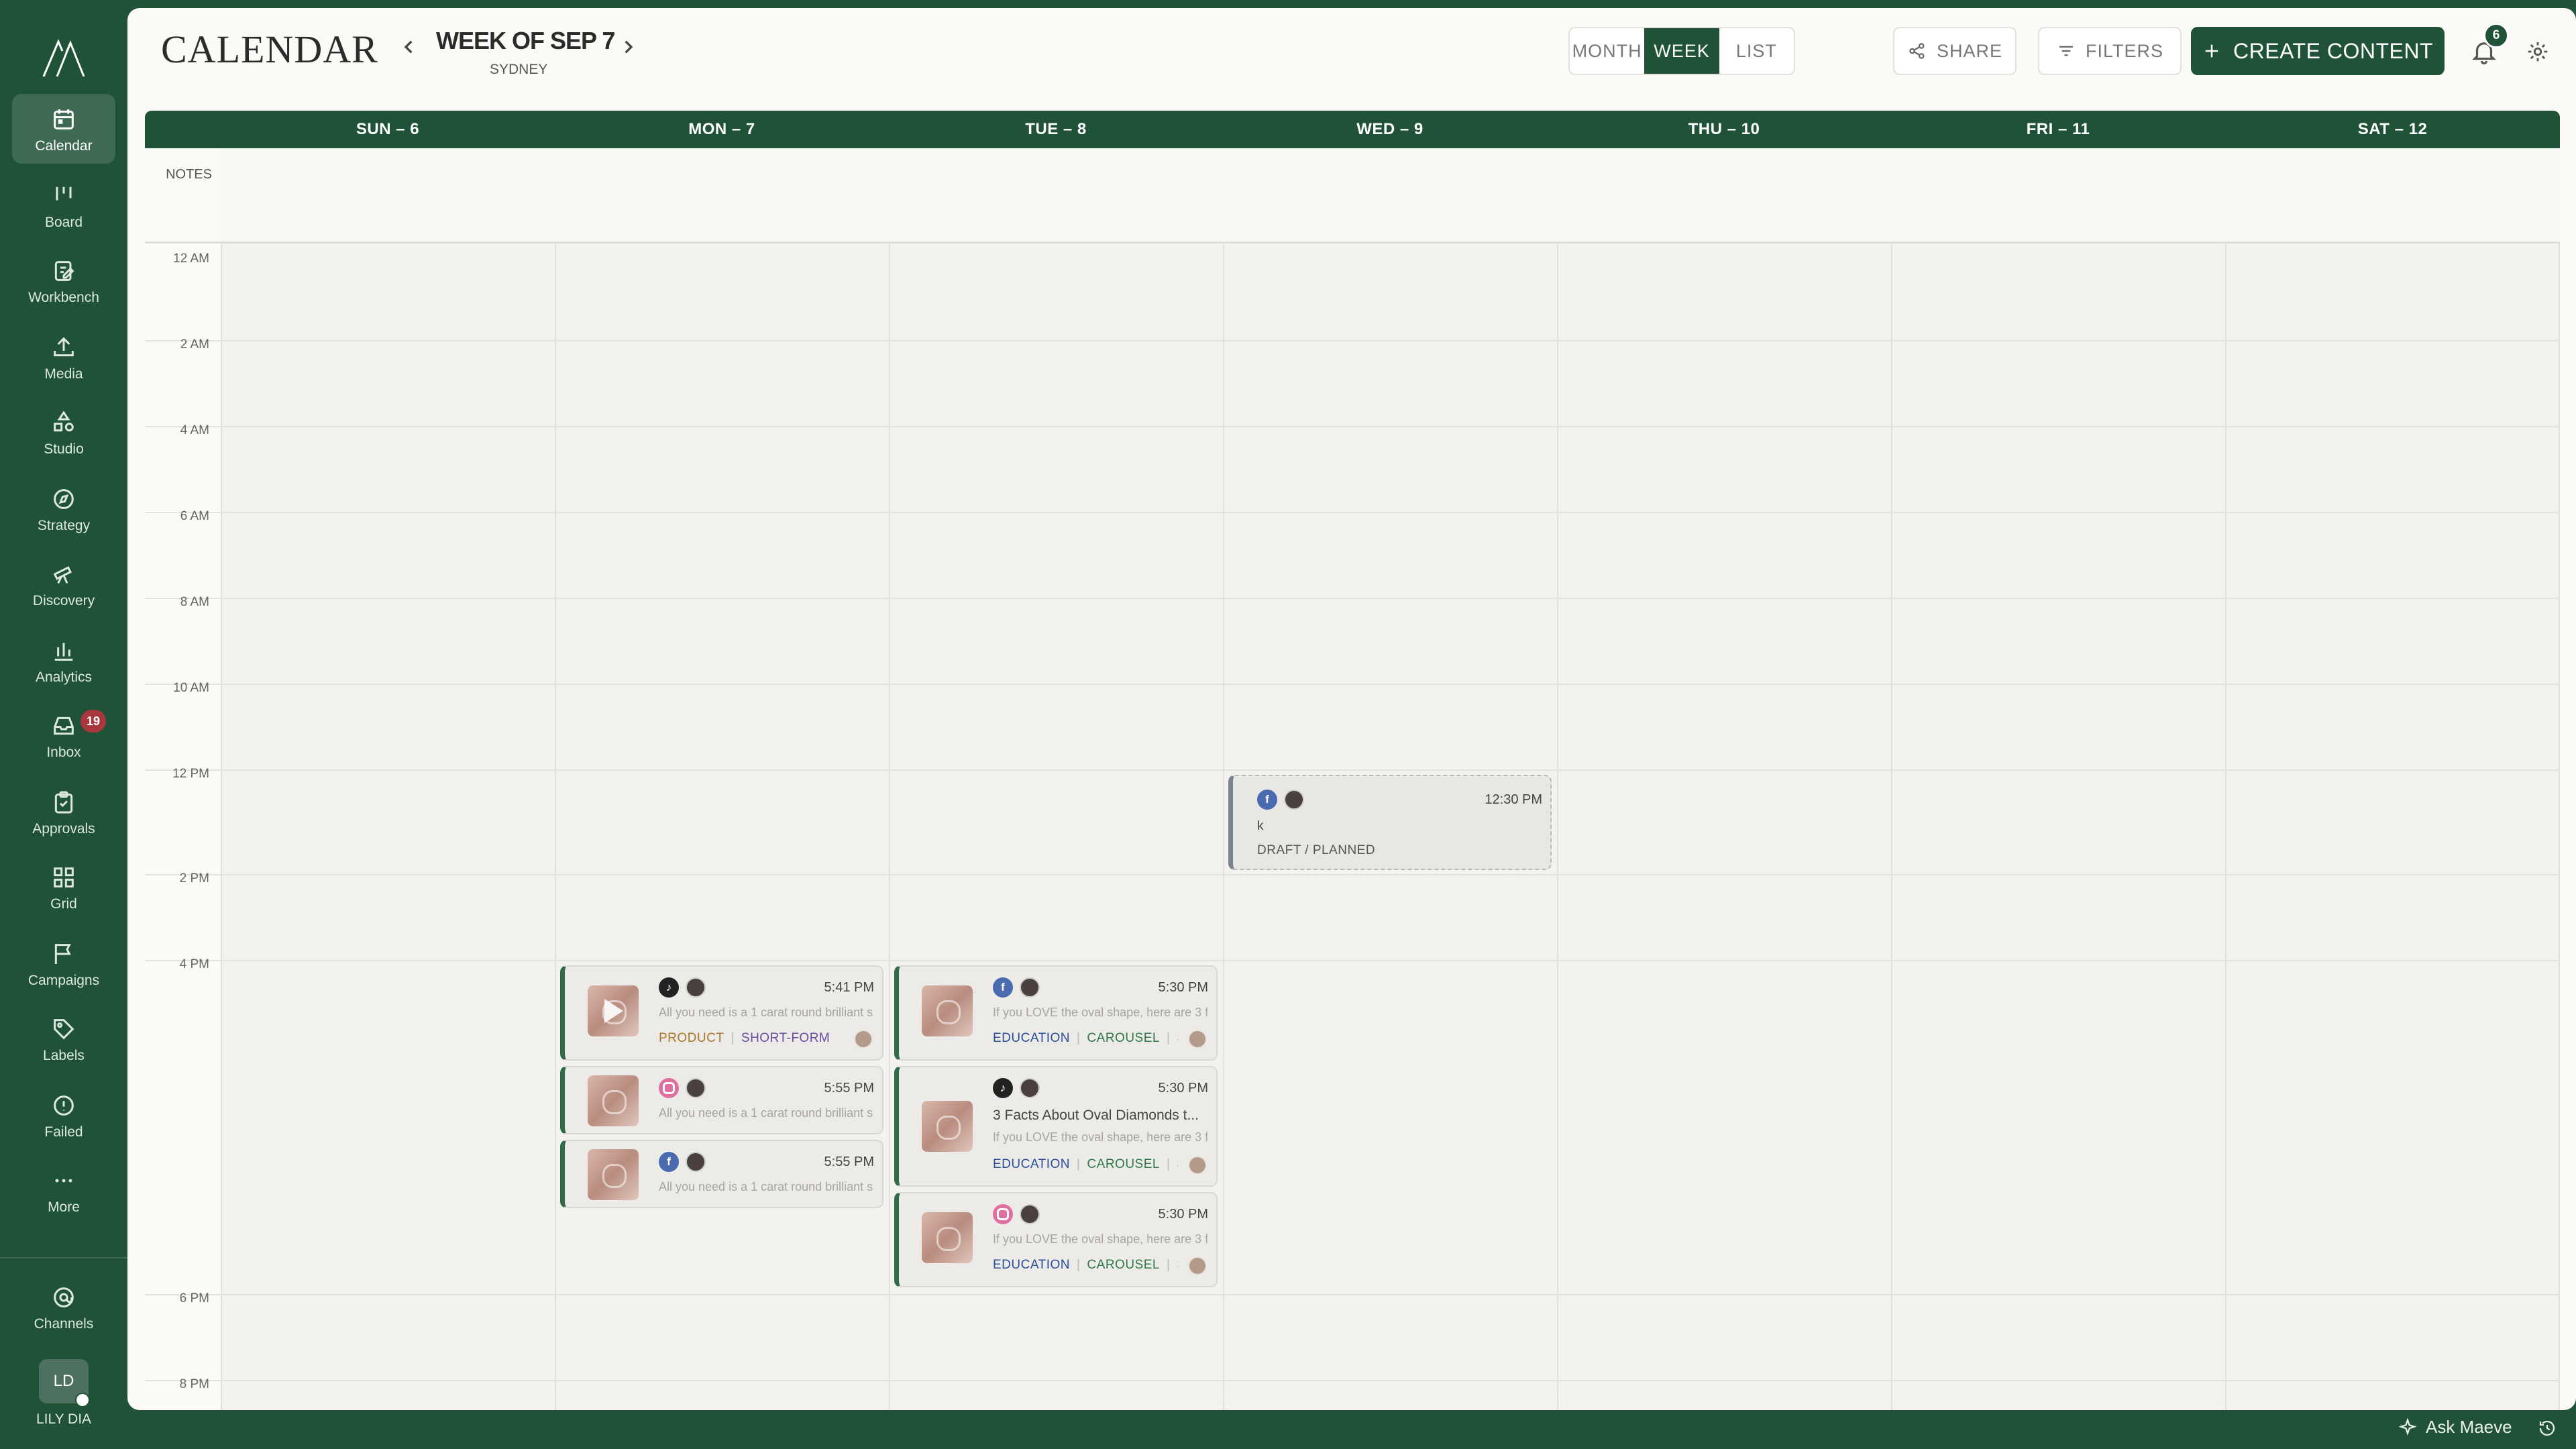 Image resolution: width=2576 pixels, height=1449 pixels. Describe the element at coordinates (2496, 35) in the screenshot. I see `notification-badge: 6` at that location.